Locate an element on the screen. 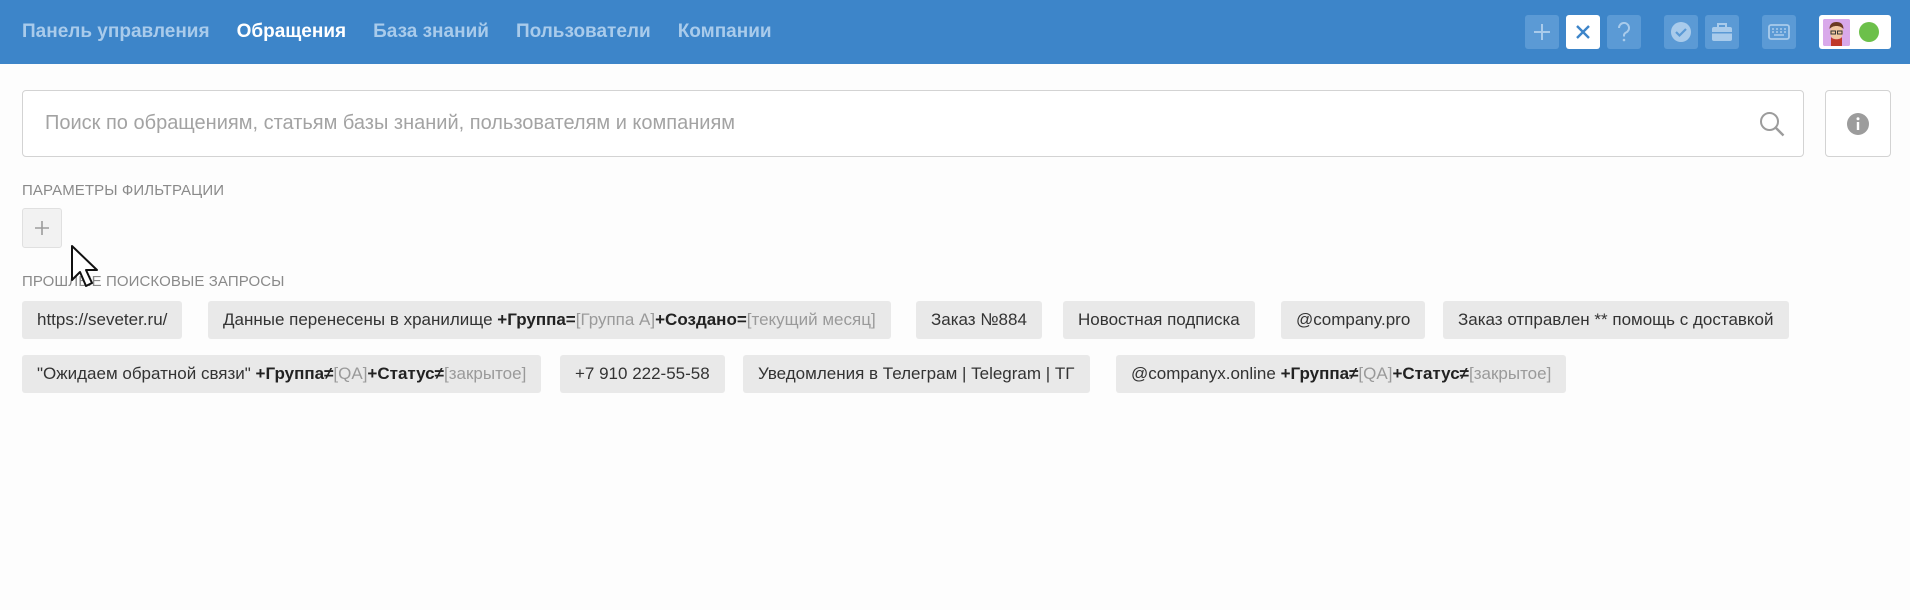 The image size is (1910, 610). info-icon is located at coordinates (1858, 123).